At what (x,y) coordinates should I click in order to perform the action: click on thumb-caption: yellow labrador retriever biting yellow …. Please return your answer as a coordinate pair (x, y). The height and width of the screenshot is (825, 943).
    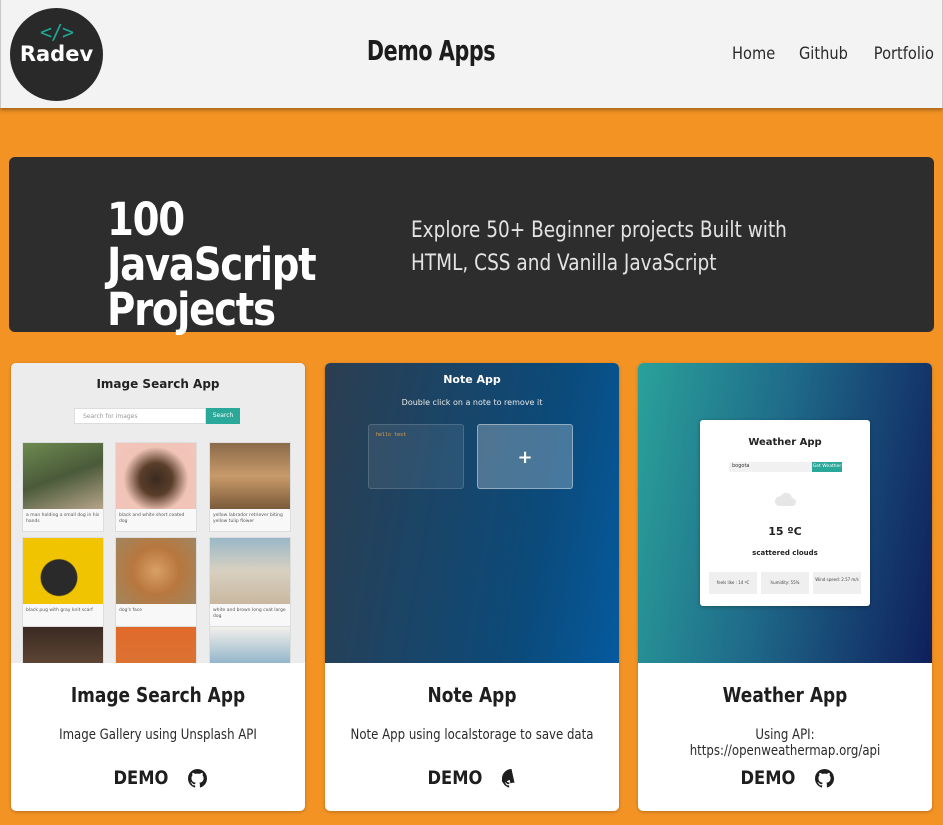
    Looking at the image, I should click on (248, 518).